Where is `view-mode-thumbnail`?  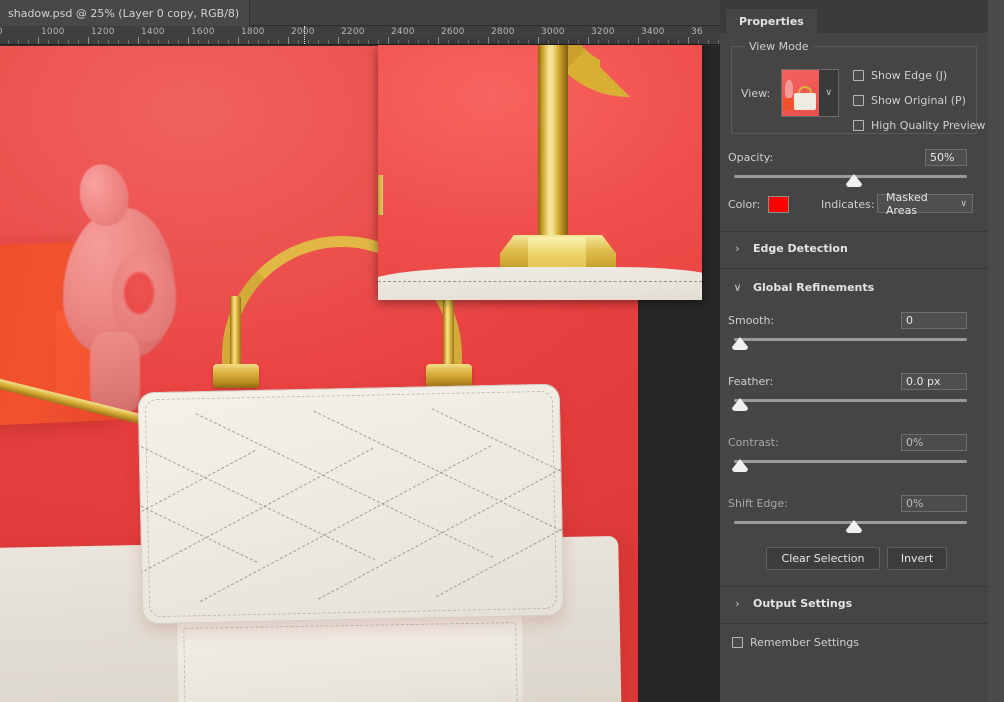
view-mode-thumbnail is located at coordinates (801, 93).